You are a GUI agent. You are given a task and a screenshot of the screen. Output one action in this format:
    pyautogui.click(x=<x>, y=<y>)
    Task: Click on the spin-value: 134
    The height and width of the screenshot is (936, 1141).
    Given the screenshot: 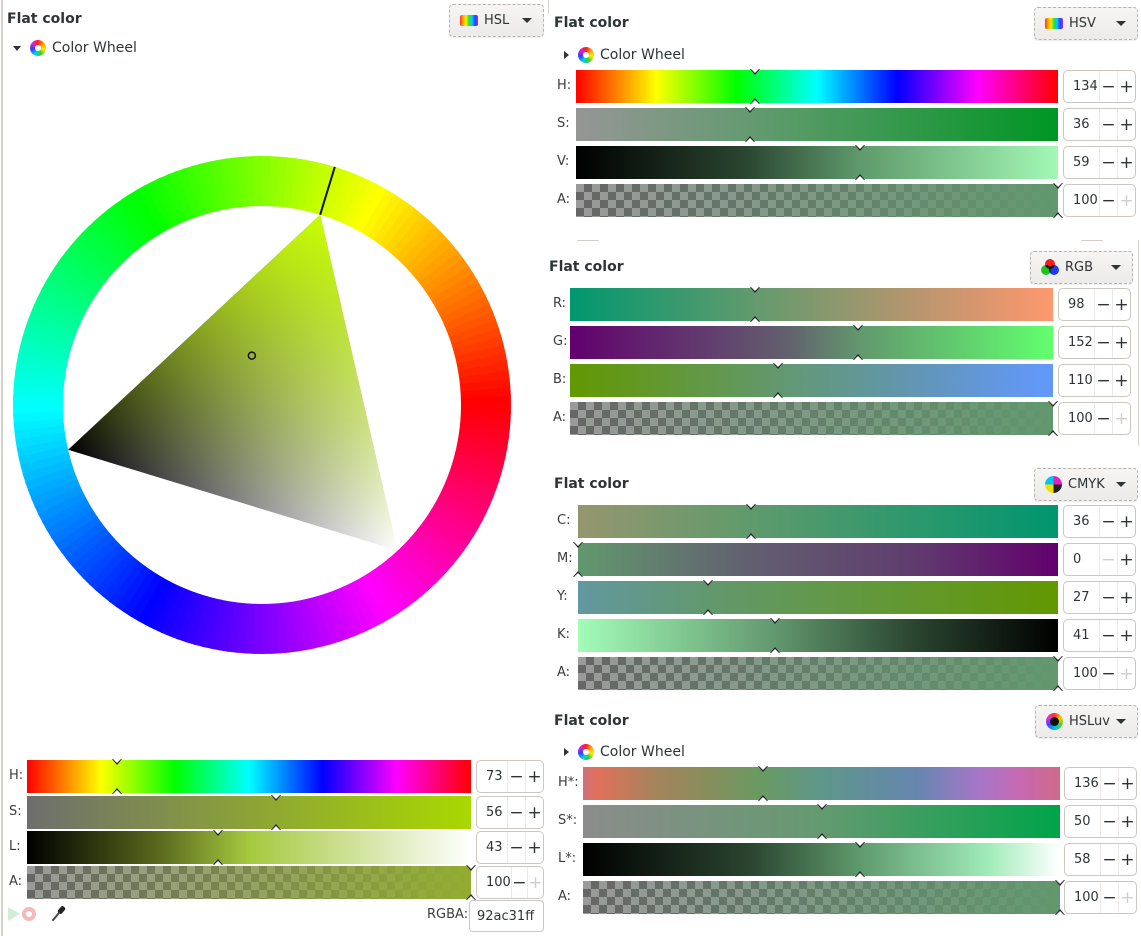 What is the action you would take?
    pyautogui.click(x=1081, y=86)
    